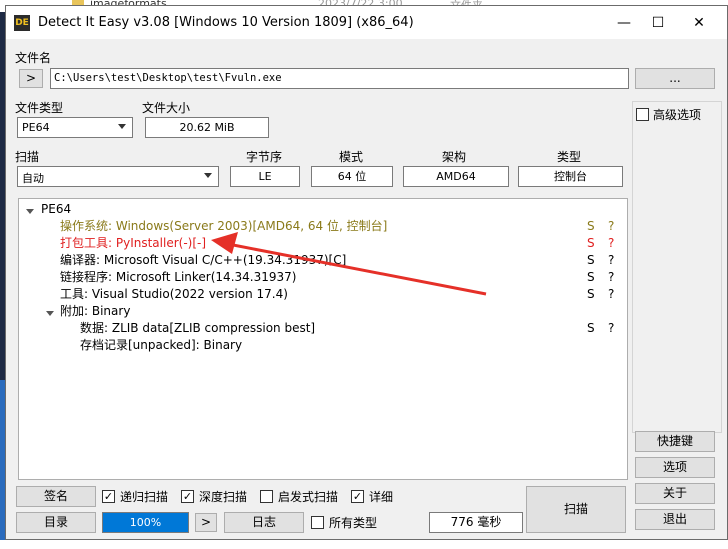  What do you see at coordinates (308, 497) in the screenshot?
I see `heuristic-label: 启发式扫描` at bounding box center [308, 497].